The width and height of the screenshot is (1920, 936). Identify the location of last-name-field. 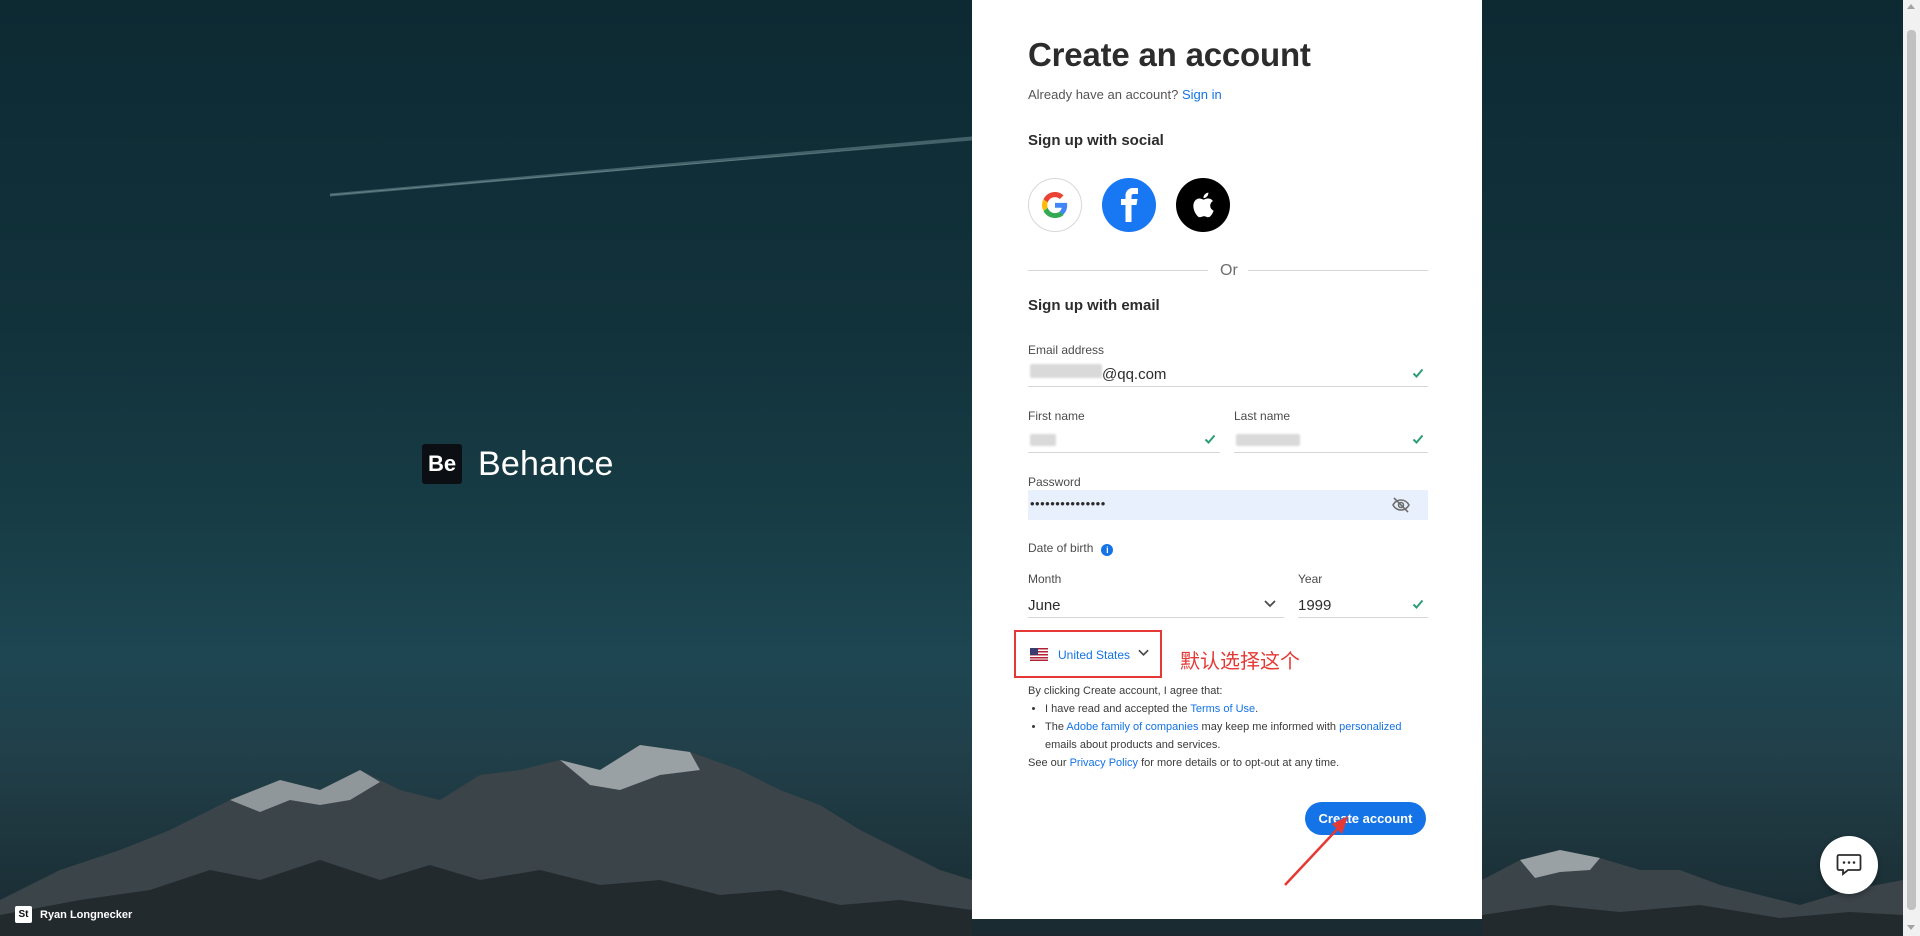
(1331, 439).